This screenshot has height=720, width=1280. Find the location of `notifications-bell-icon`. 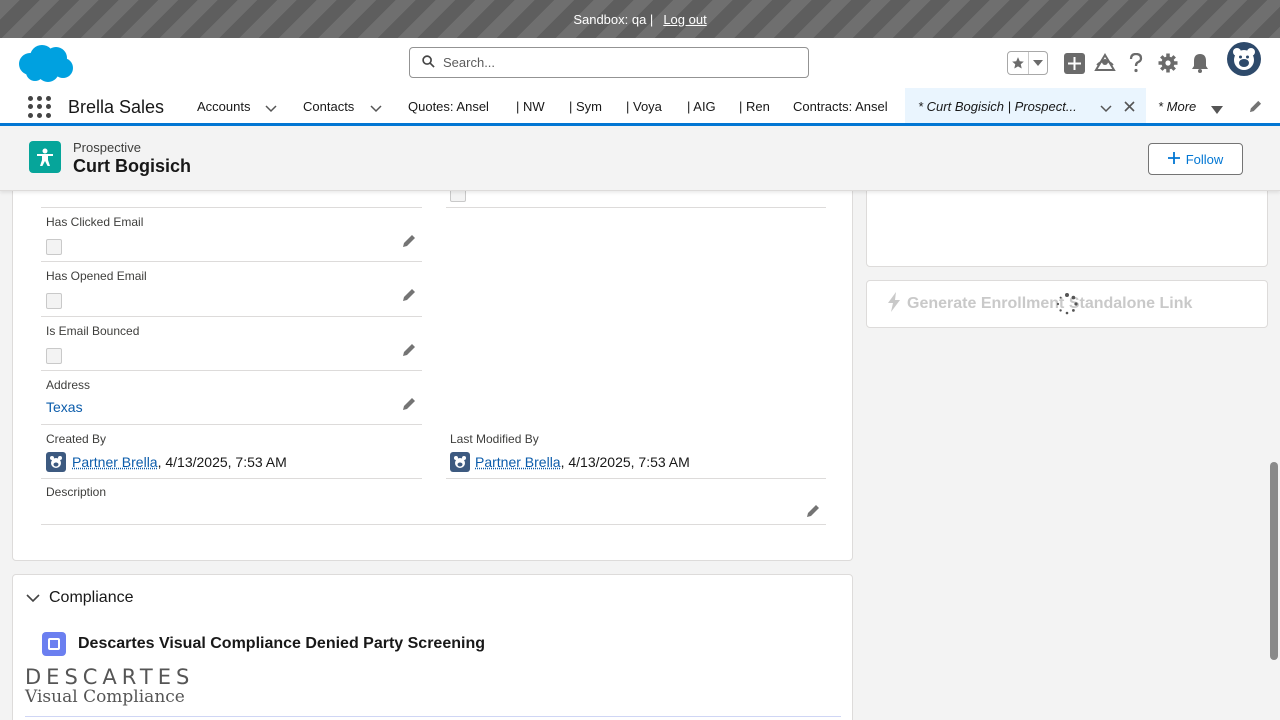

notifications-bell-icon is located at coordinates (1200, 63).